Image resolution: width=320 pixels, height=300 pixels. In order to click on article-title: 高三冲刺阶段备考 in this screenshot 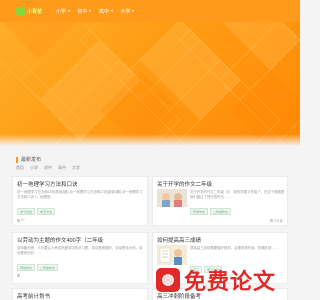, I will do `click(179, 296)`.